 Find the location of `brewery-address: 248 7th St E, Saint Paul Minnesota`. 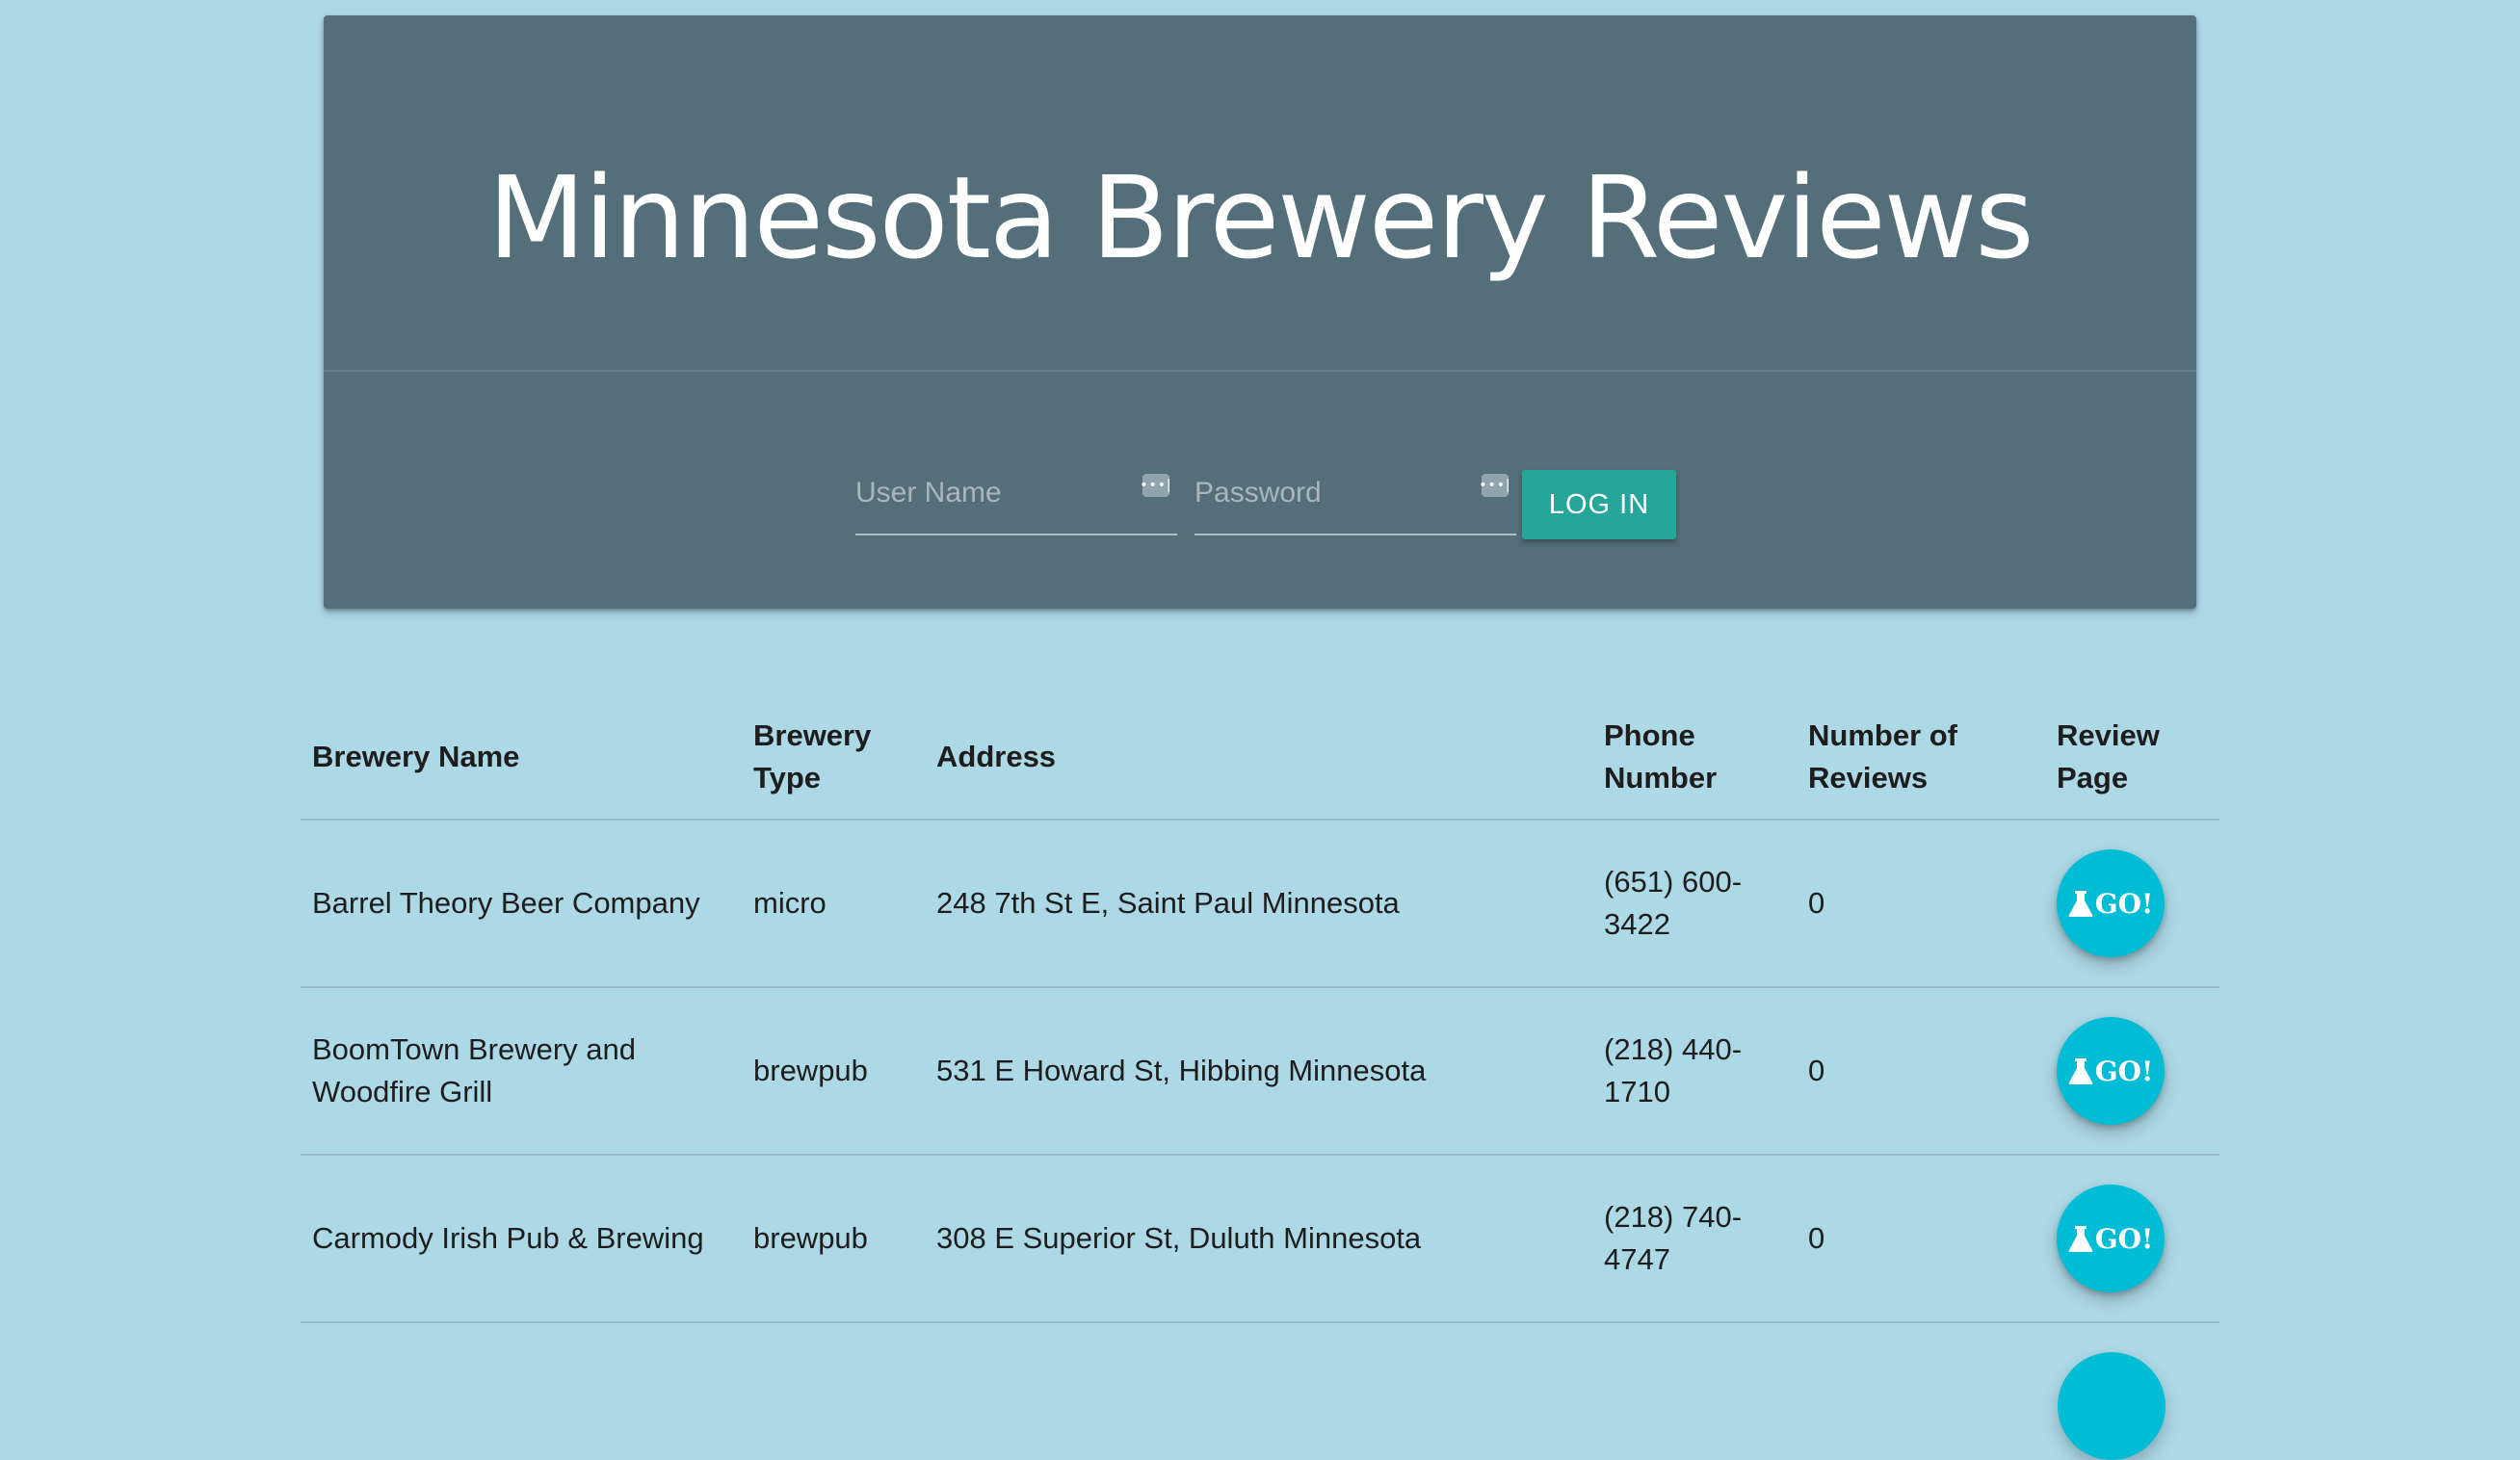

brewery-address: 248 7th St E, Saint Paul Minnesota is located at coordinates (1259, 904).